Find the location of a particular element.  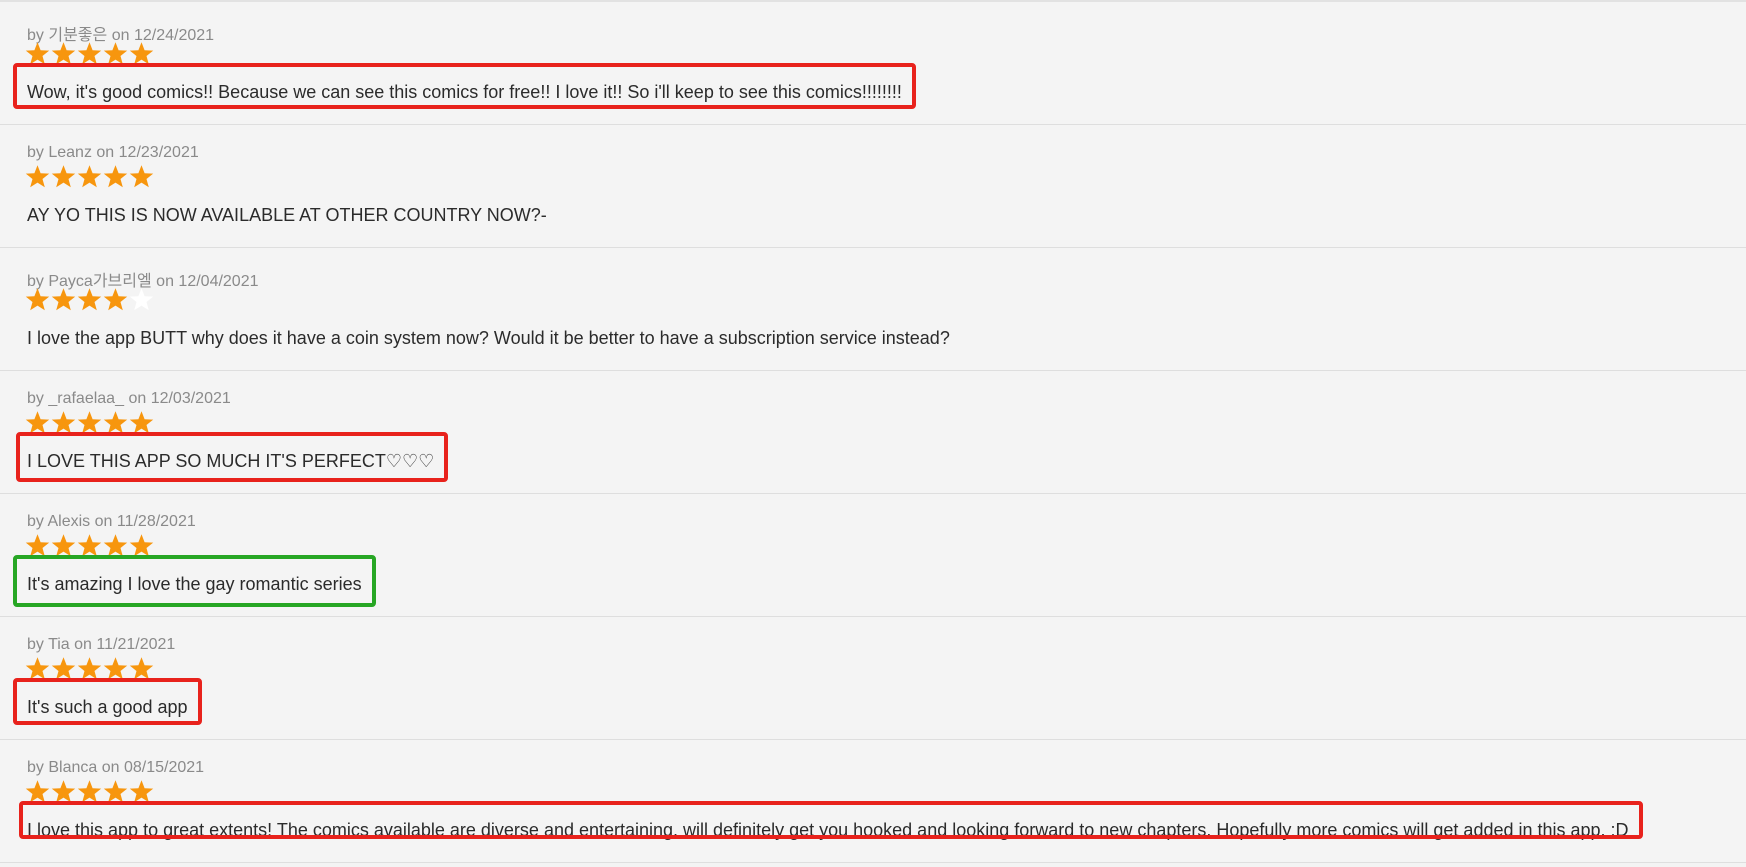

review-date: 12/04/2021 is located at coordinates (218, 281).